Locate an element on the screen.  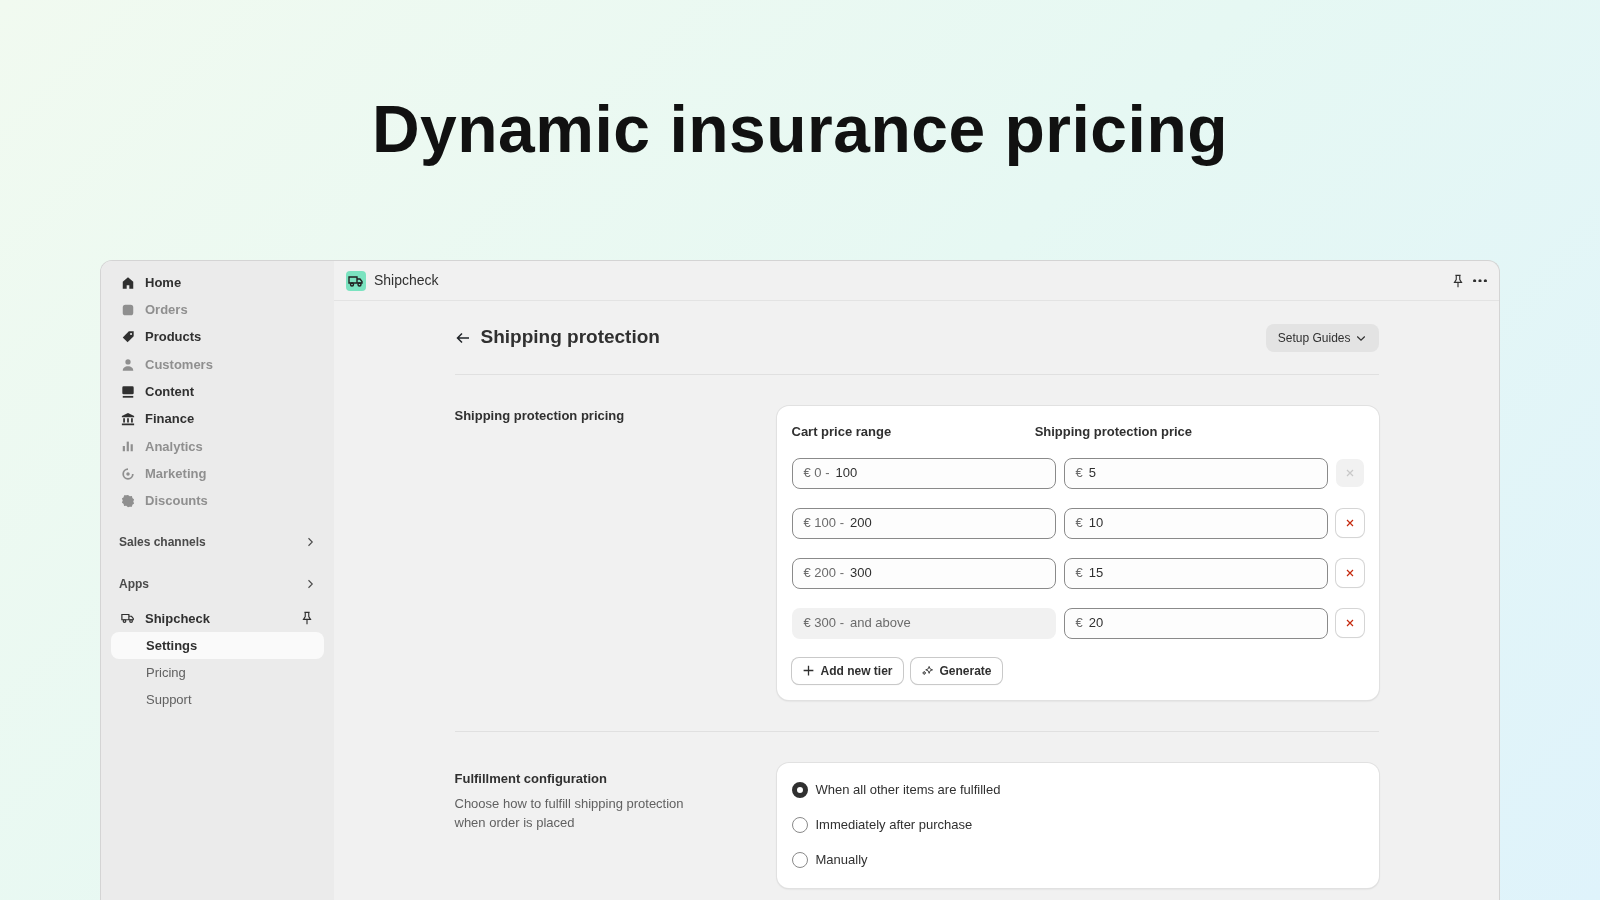
radio-option: Manually is located at coordinates (1077, 860).